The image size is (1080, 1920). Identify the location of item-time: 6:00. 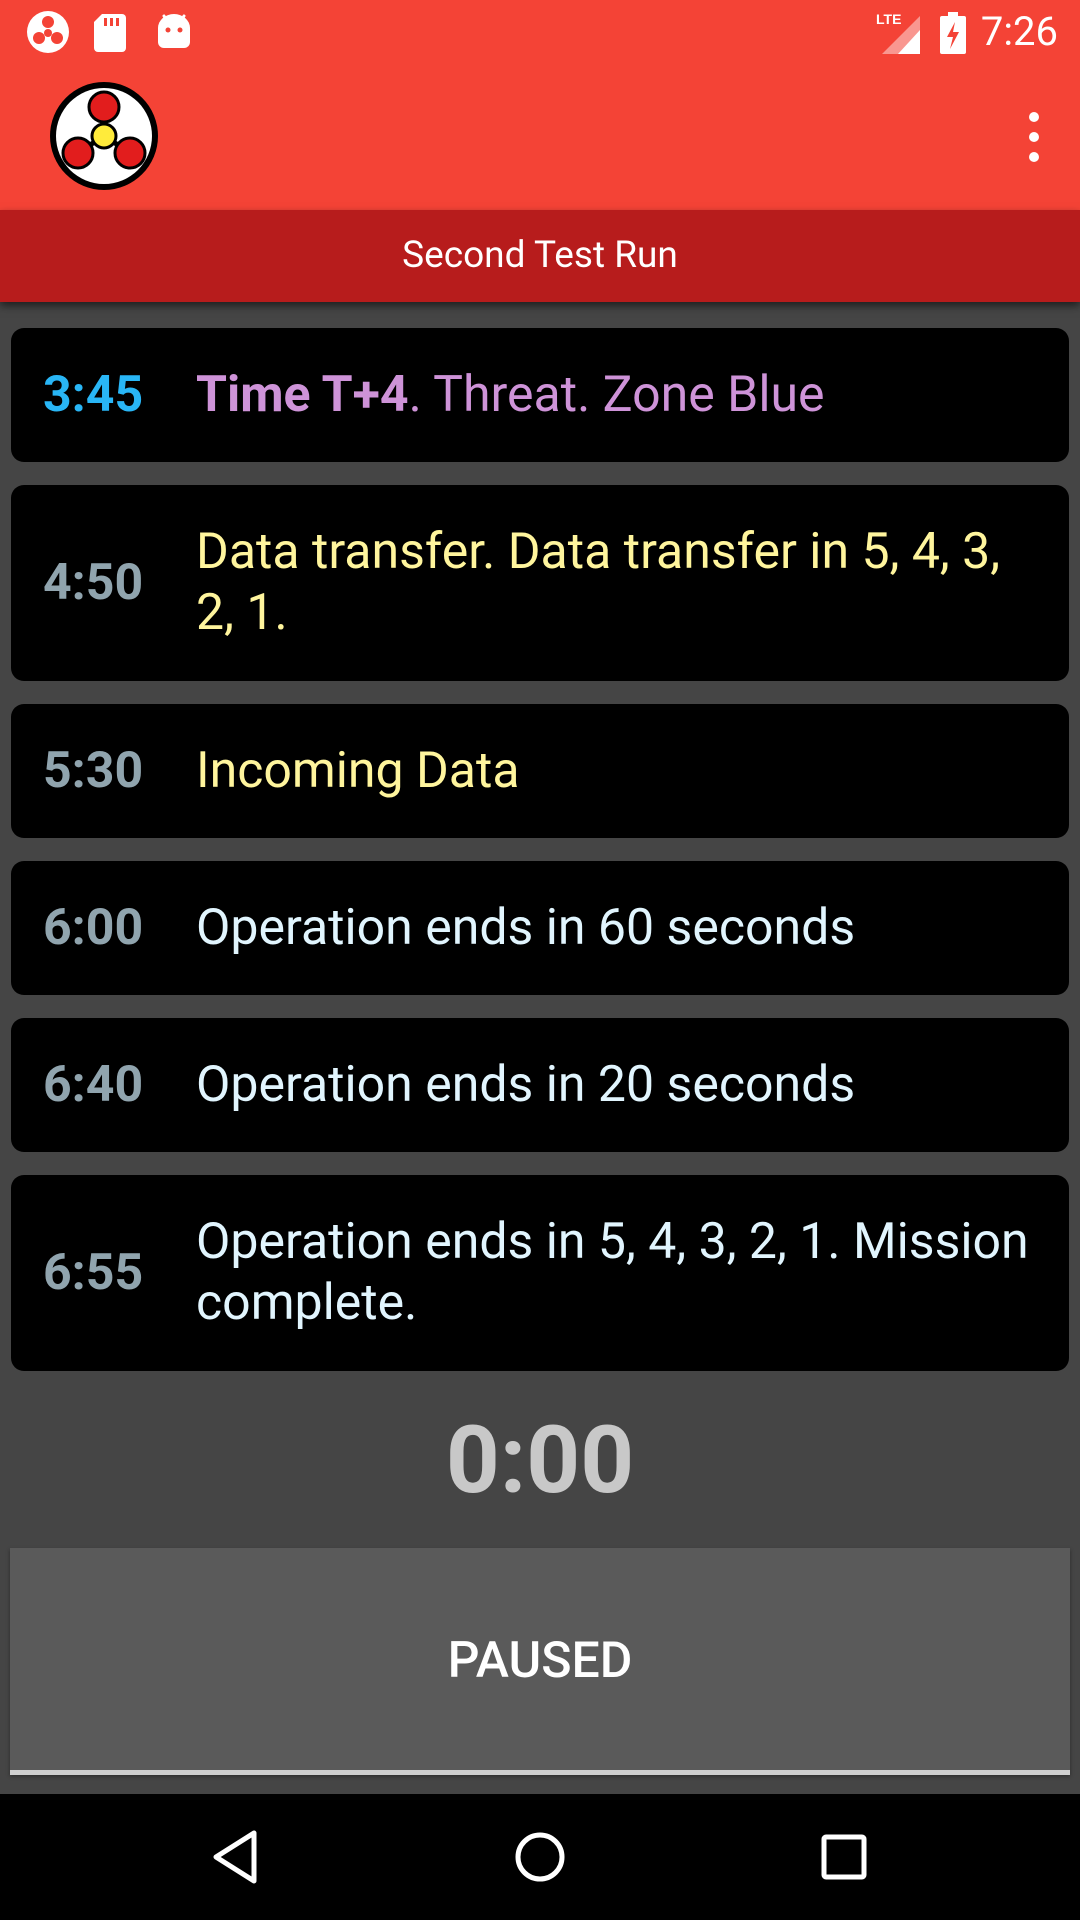
(93, 928).